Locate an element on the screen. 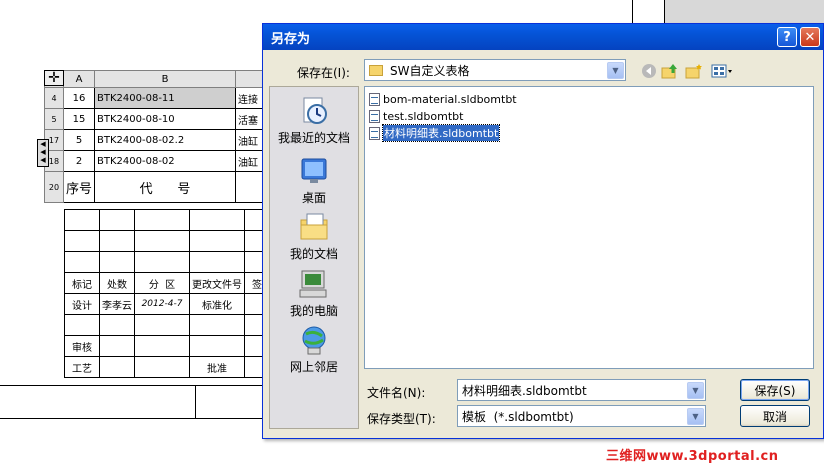 This screenshot has height=468, width=824. place-recent-documents: 我最近的文档 is located at coordinates (314, 120).